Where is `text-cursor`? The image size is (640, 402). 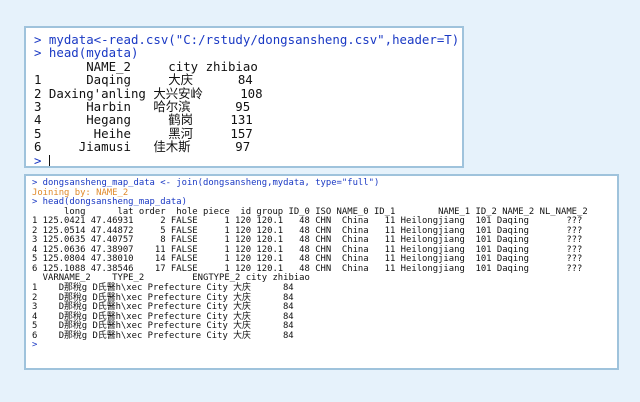
text-cursor is located at coordinates (49, 160).